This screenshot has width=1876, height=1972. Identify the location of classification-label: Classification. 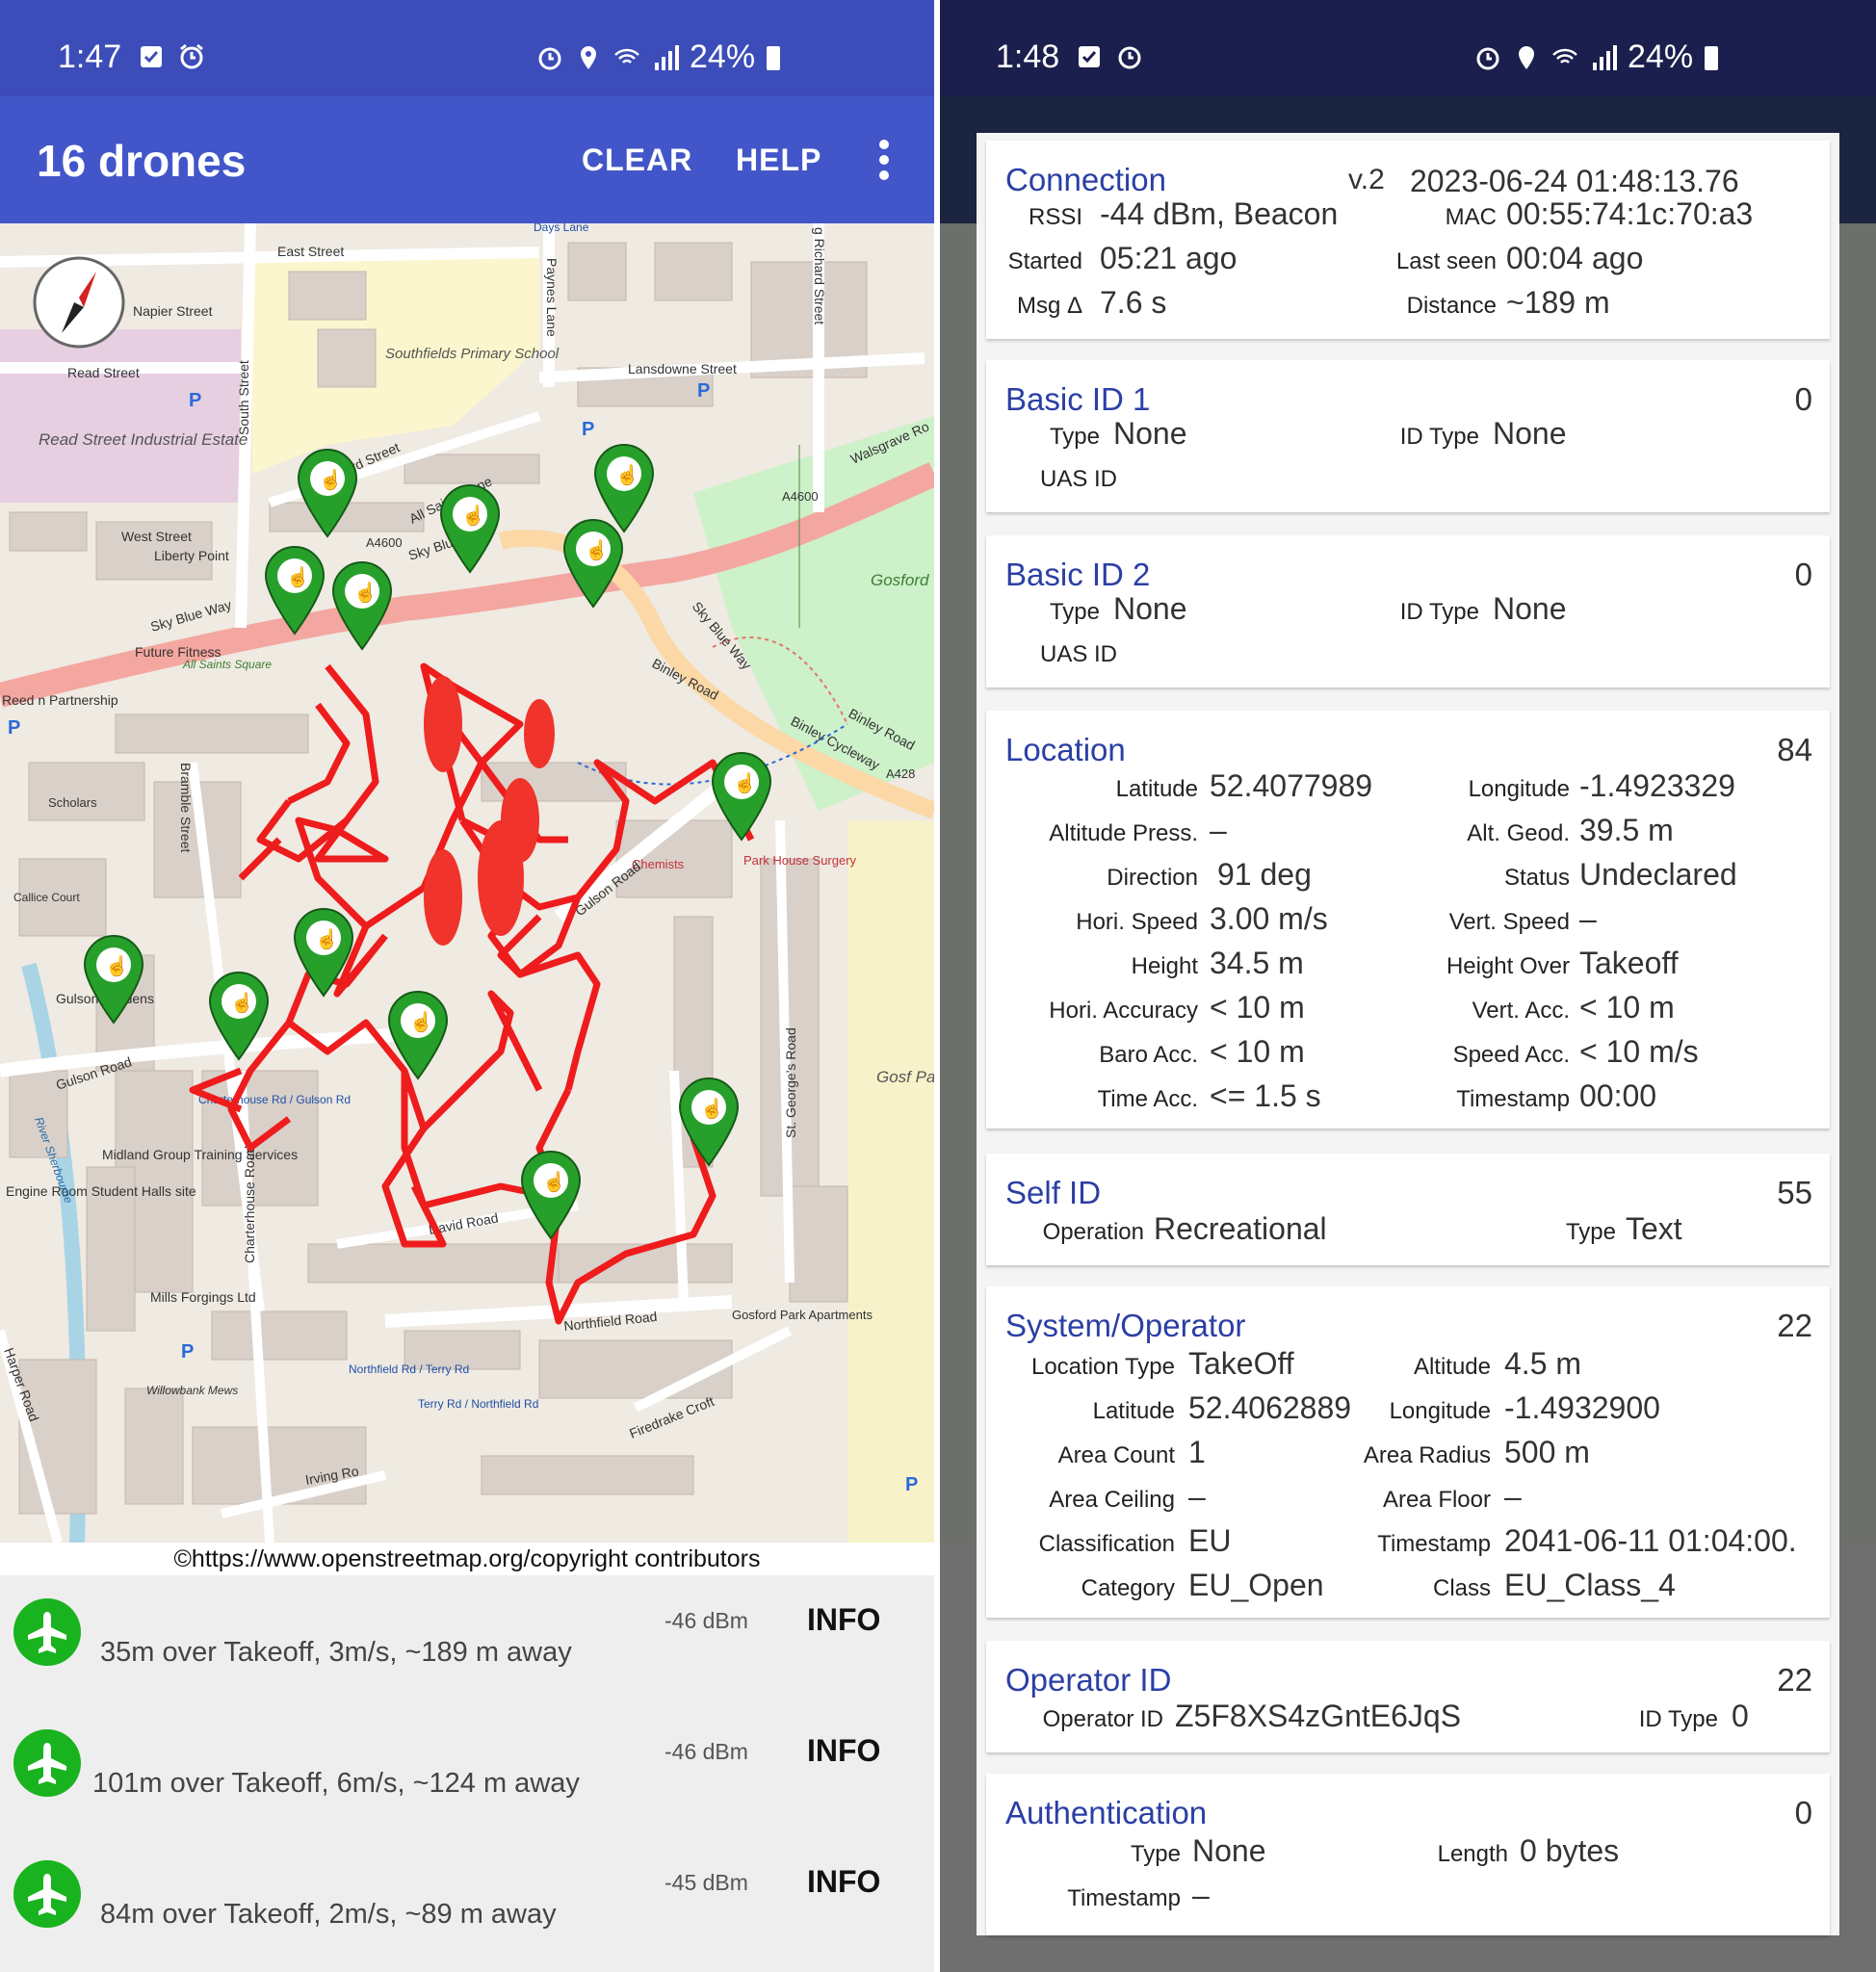
(1106, 1544).